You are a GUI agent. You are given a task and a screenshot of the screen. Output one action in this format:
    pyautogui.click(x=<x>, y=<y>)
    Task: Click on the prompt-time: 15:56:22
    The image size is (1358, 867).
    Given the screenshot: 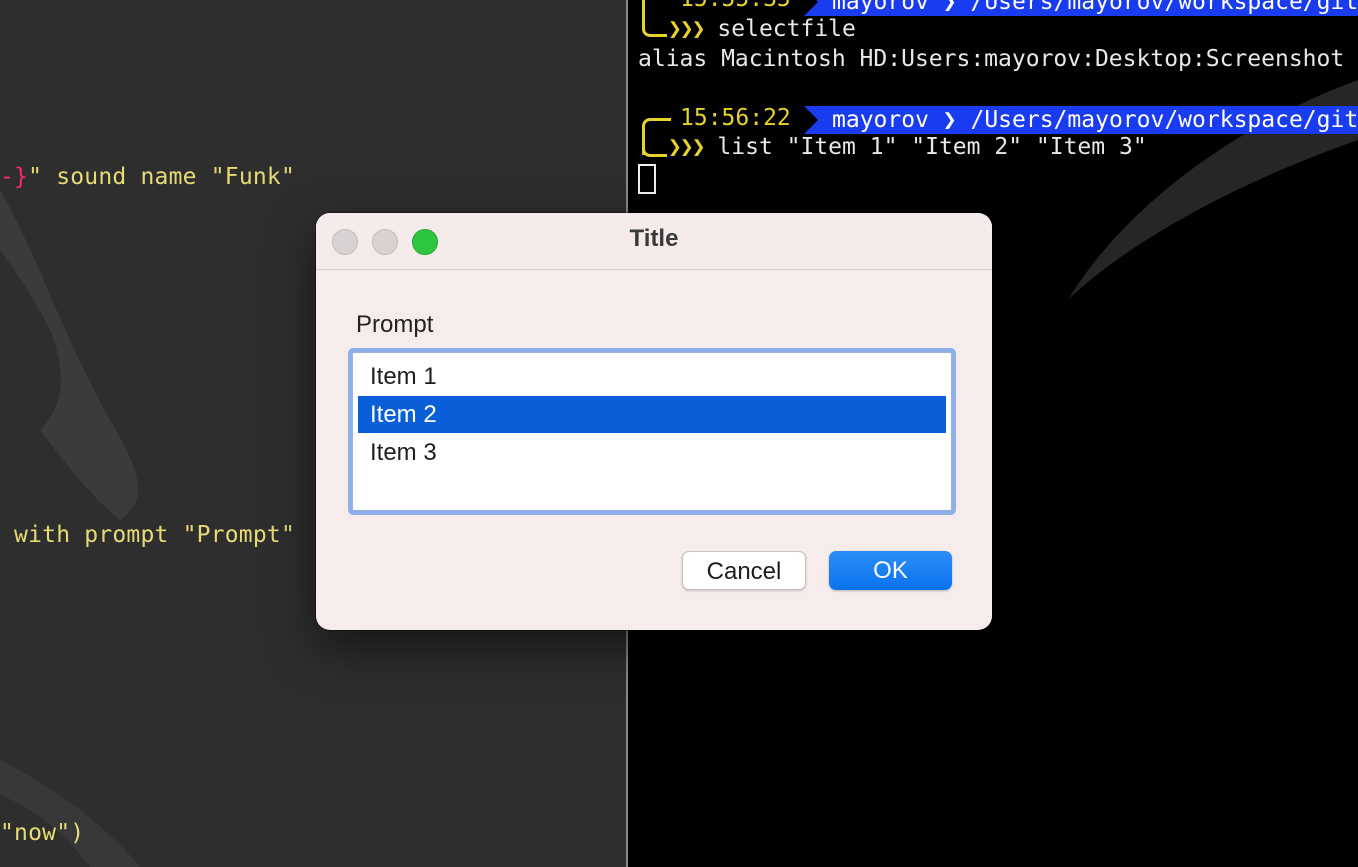 What is the action you would take?
    pyautogui.click(x=735, y=118)
    